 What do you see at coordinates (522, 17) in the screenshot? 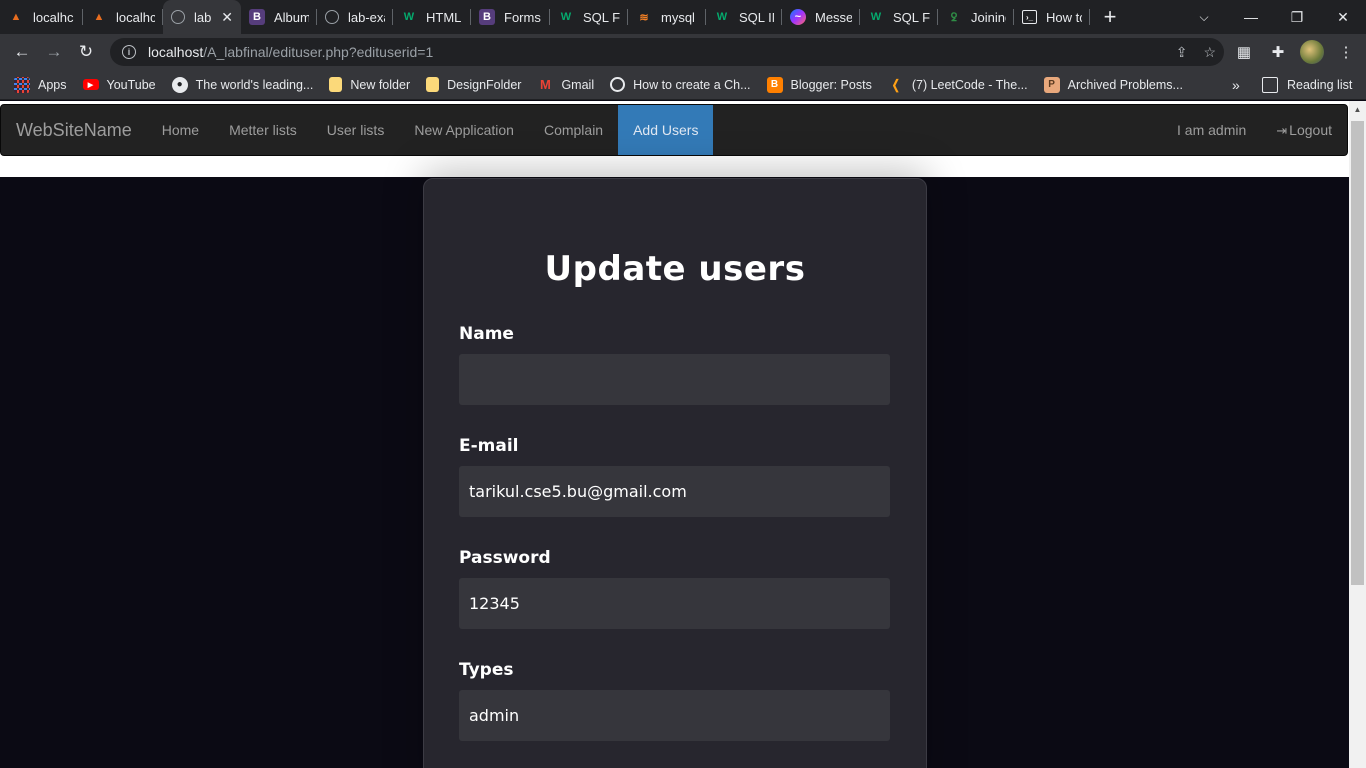
I see `tab-title: Forms` at bounding box center [522, 17].